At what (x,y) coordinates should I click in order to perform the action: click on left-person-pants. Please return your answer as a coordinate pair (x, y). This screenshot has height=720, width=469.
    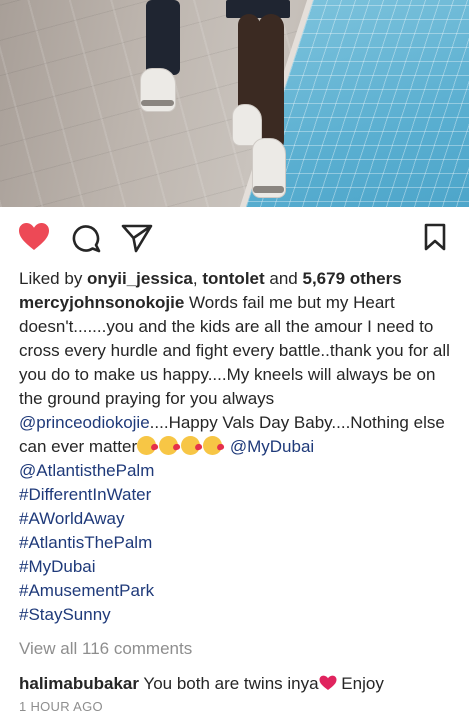
    Looking at the image, I should click on (163, 37).